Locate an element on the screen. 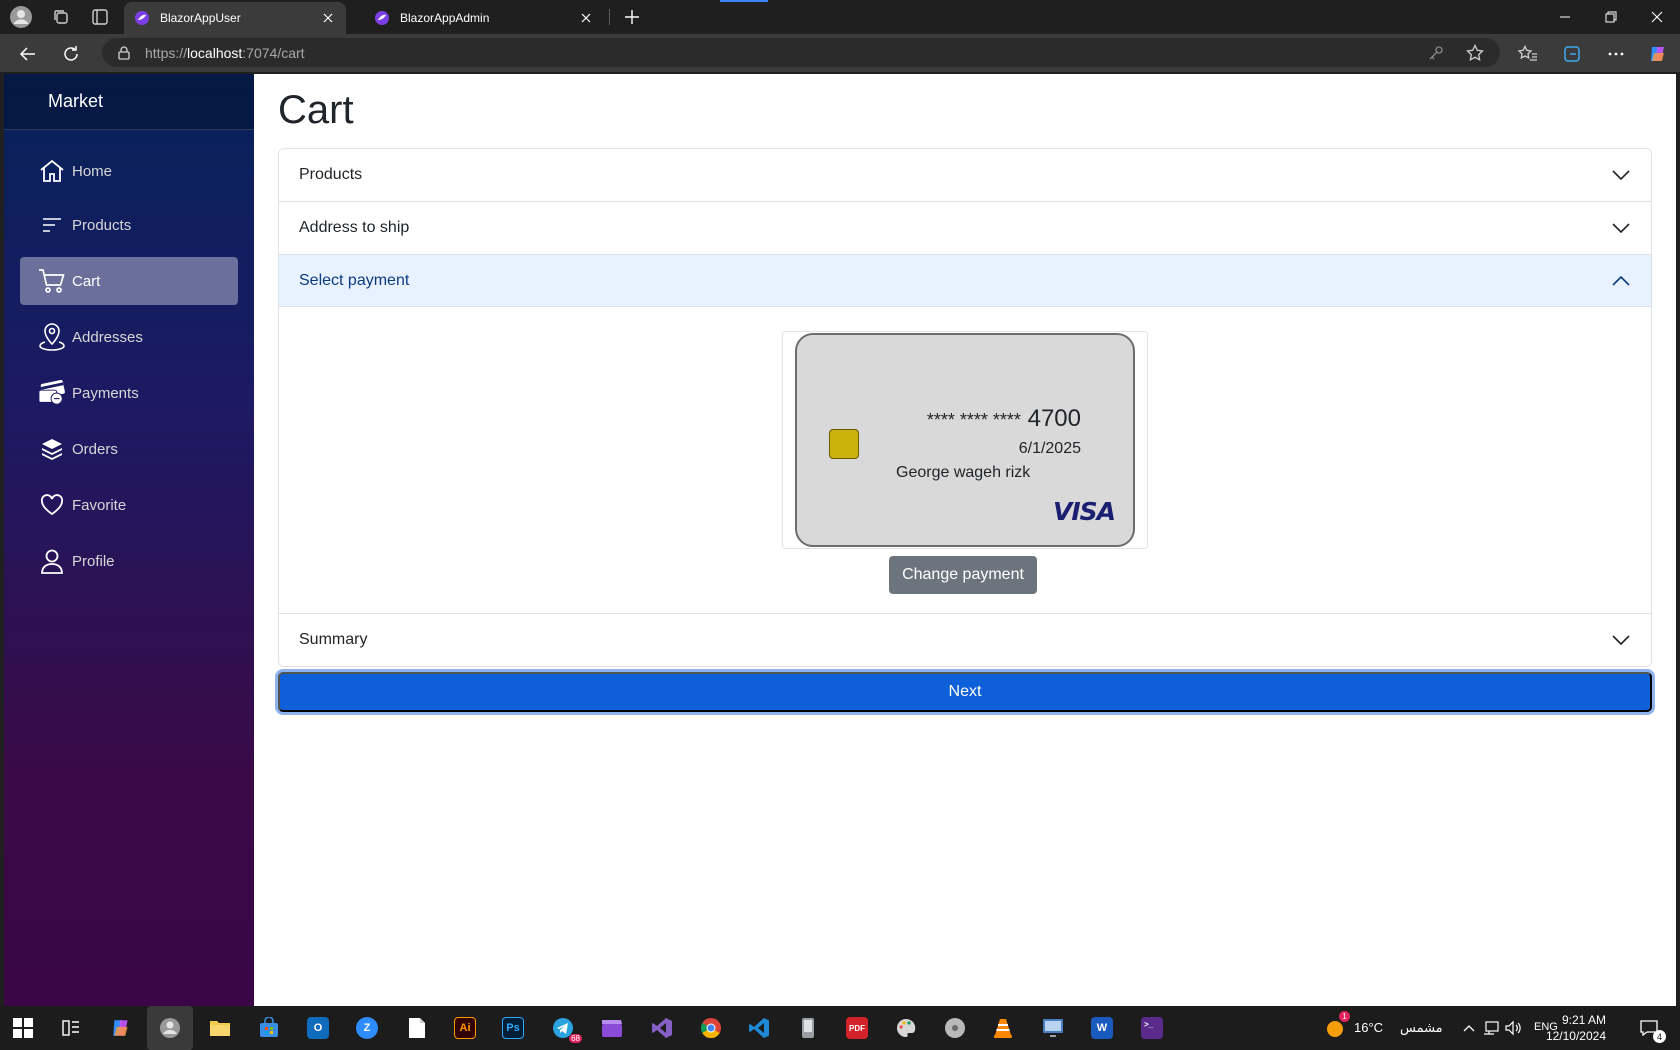  url-text: https://localhost:7074/cart is located at coordinates (225, 53).